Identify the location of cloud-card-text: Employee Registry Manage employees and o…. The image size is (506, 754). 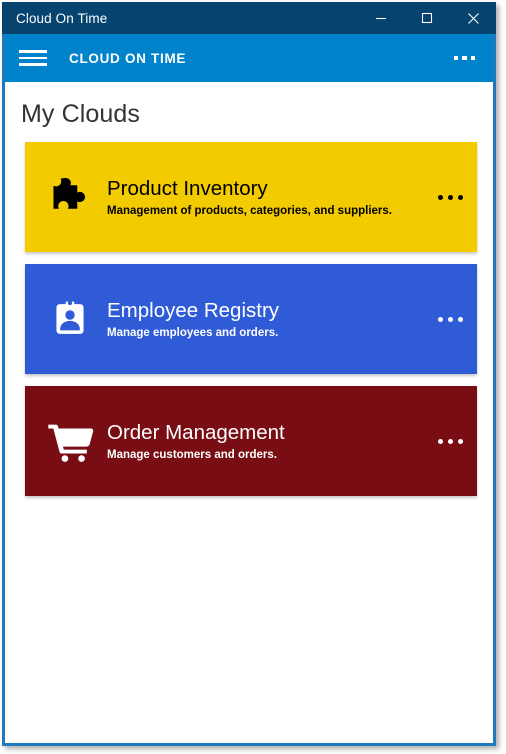
(262, 318).